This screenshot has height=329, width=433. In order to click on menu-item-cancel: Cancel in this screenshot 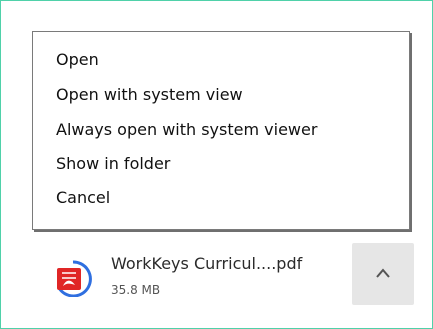, I will do `click(83, 198)`.